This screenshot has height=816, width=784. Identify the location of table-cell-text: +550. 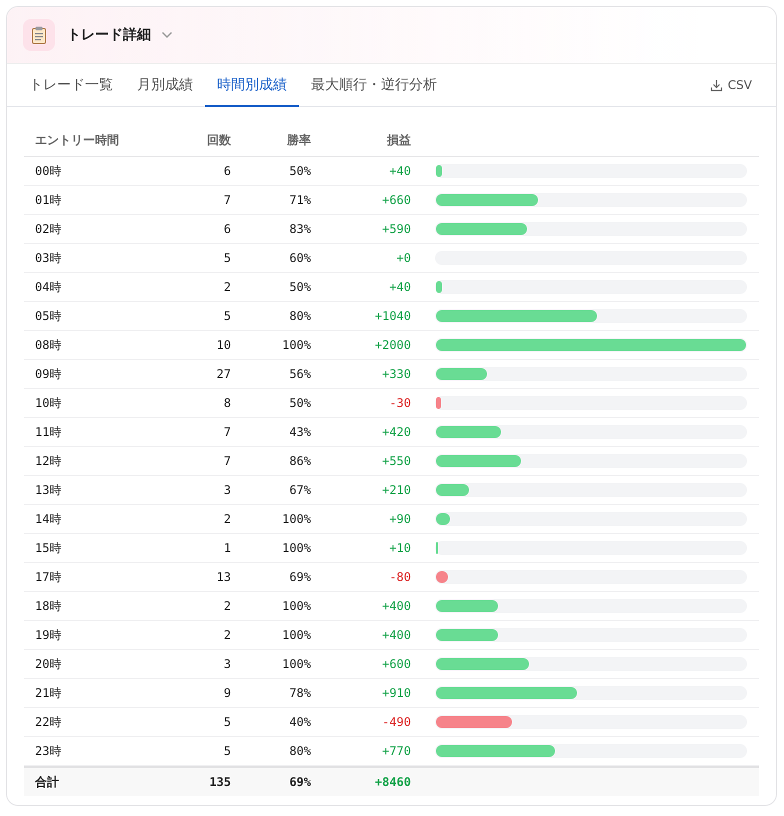
(396, 461).